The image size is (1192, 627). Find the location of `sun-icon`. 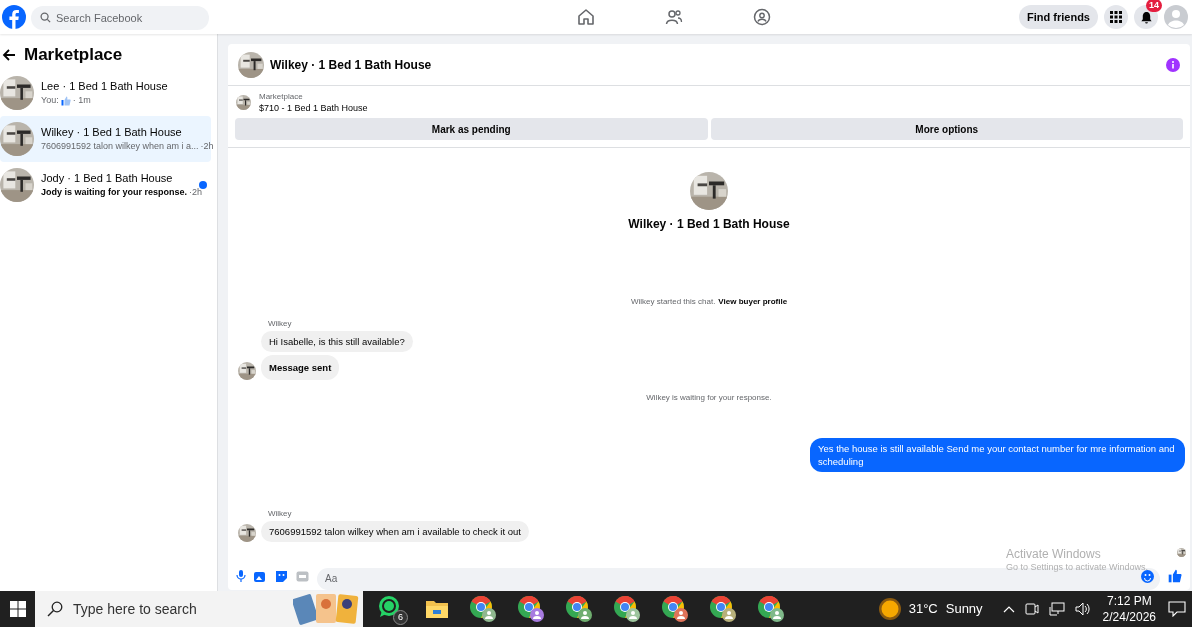

sun-icon is located at coordinates (889, 609).